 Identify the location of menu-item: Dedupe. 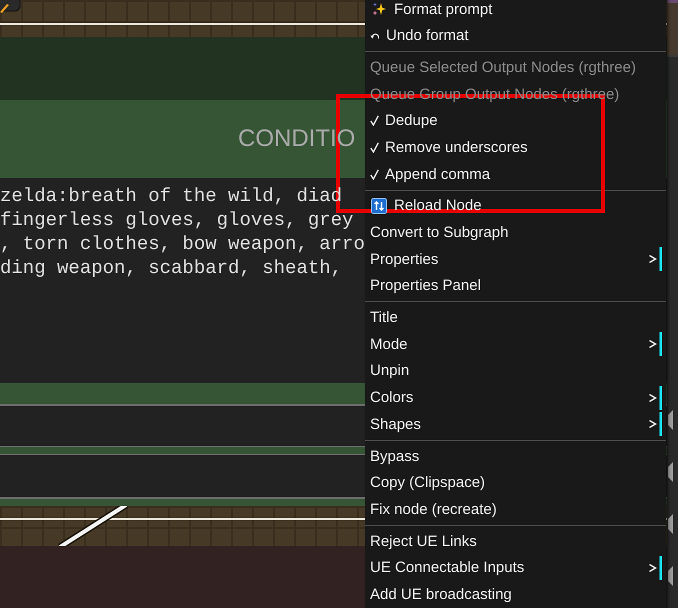
(515, 120).